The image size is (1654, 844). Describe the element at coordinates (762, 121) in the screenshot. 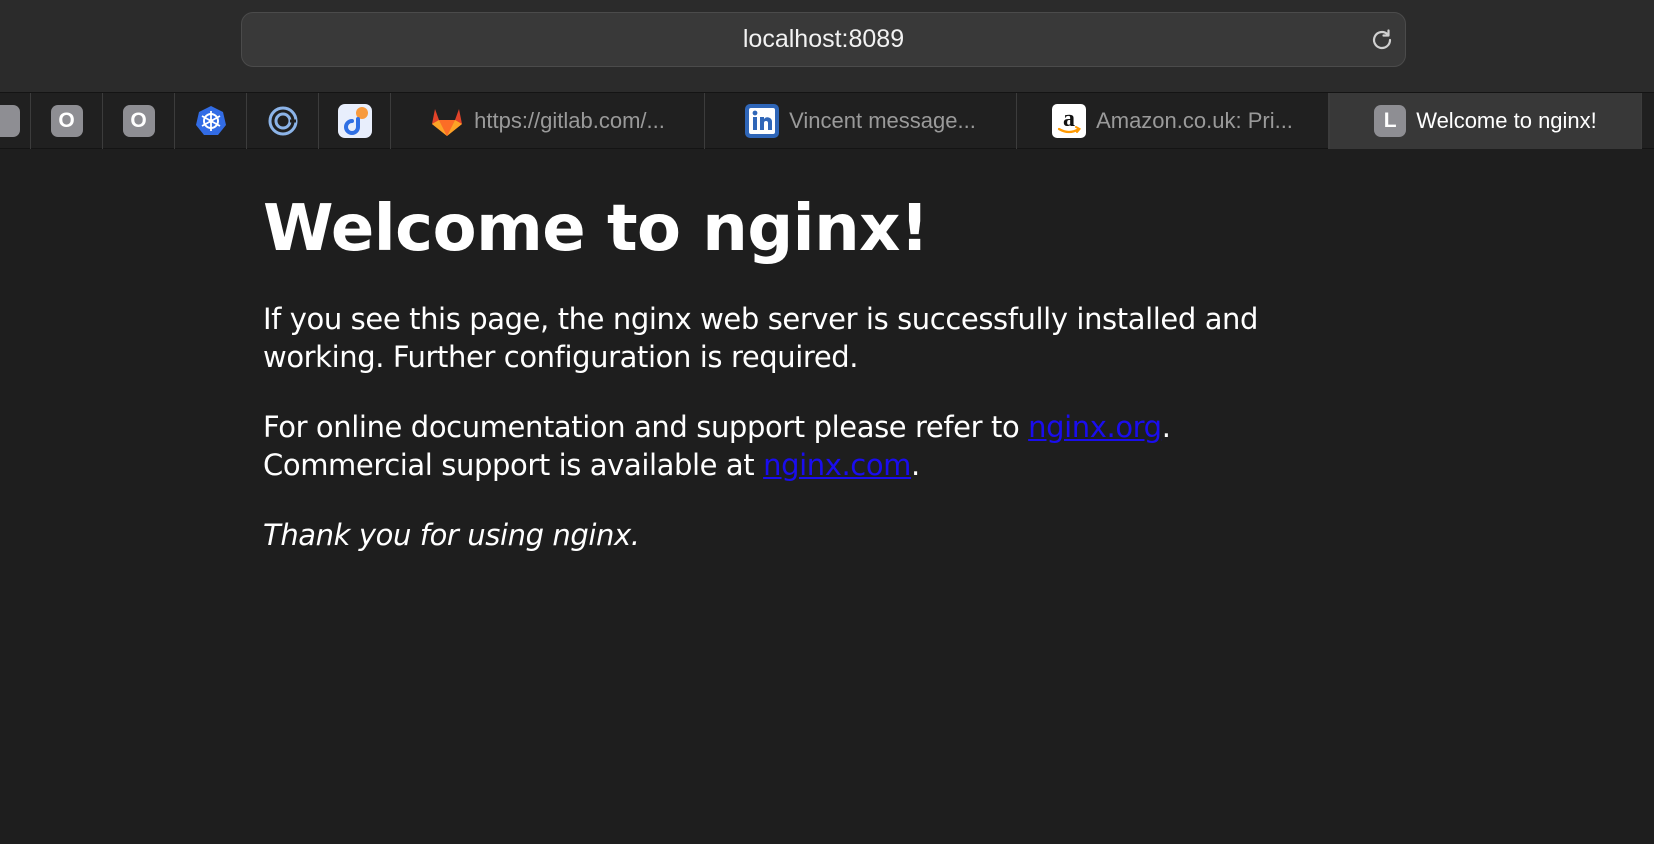

I see `linkedin-icon` at that location.